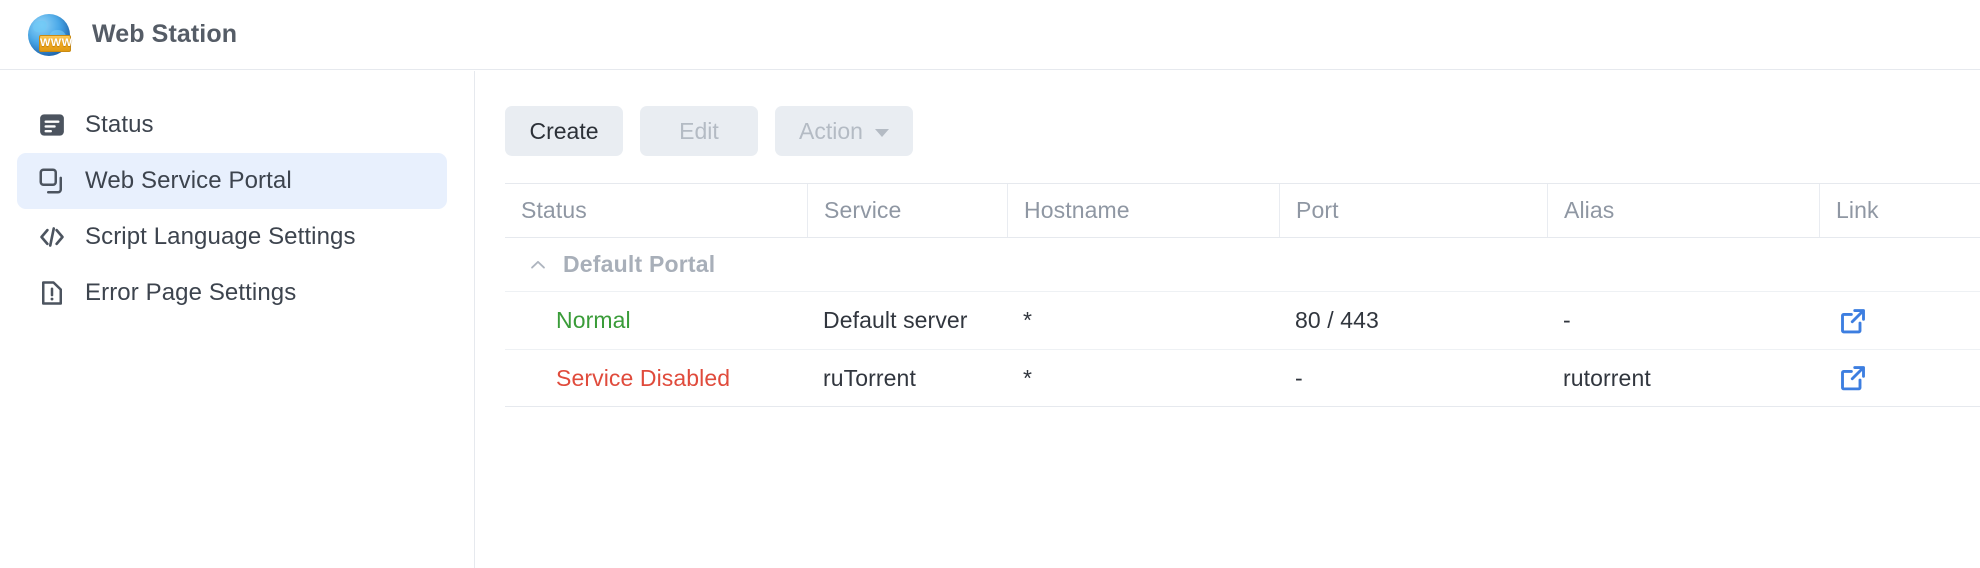 The image size is (1980, 568). I want to click on chevron-up-icon, so click(538, 265).